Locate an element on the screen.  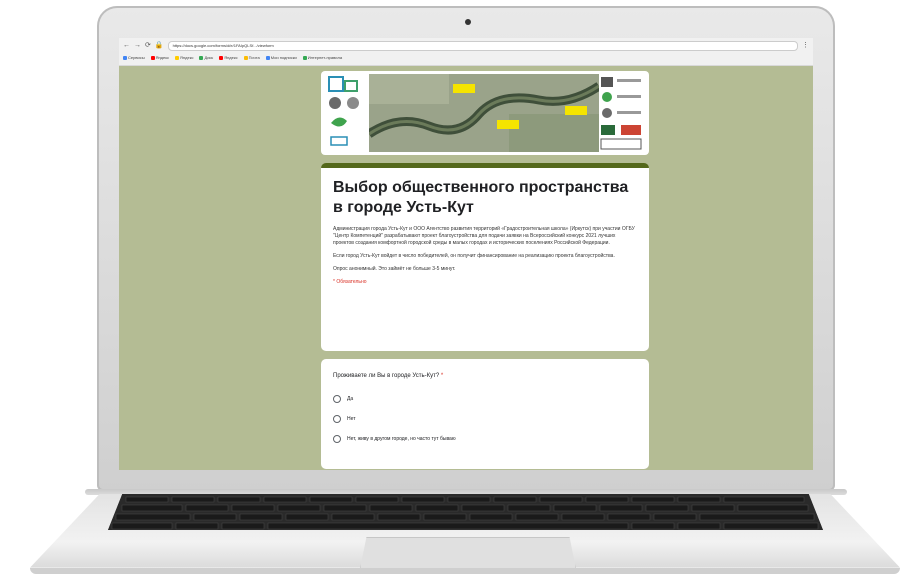
option-label: Нет is located at coordinates (351, 419).